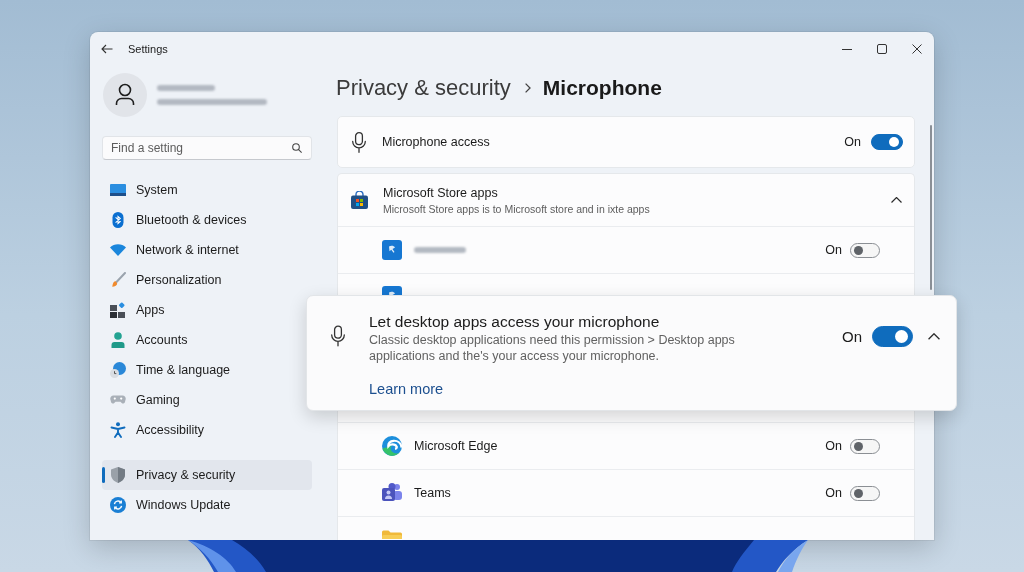 This screenshot has height=572, width=1024. What do you see at coordinates (118, 370) in the screenshot?
I see `globe-clock-icon` at bounding box center [118, 370].